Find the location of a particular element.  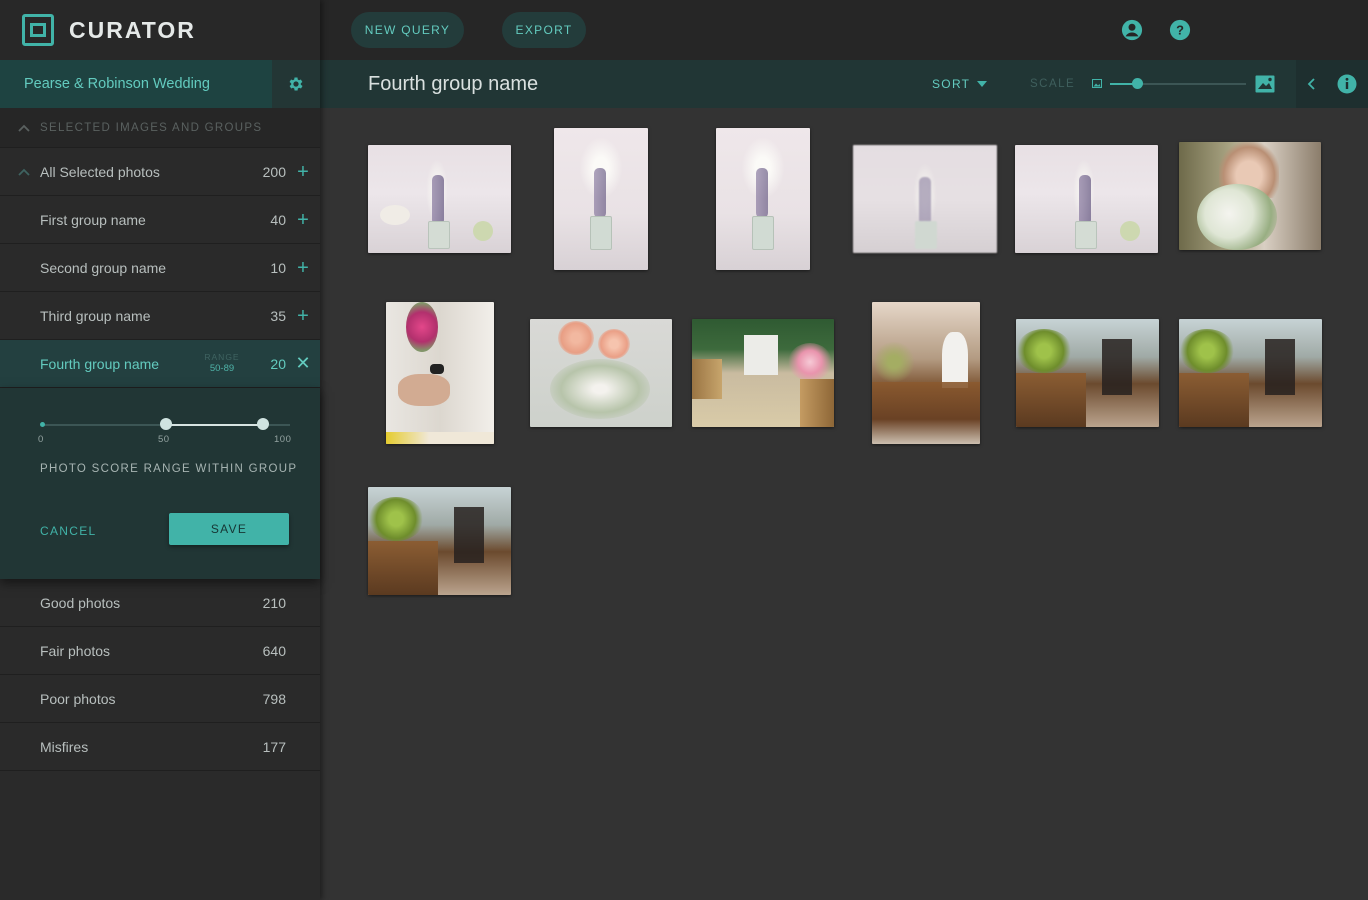

tick-label-max: 100 is located at coordinates (283, 439).